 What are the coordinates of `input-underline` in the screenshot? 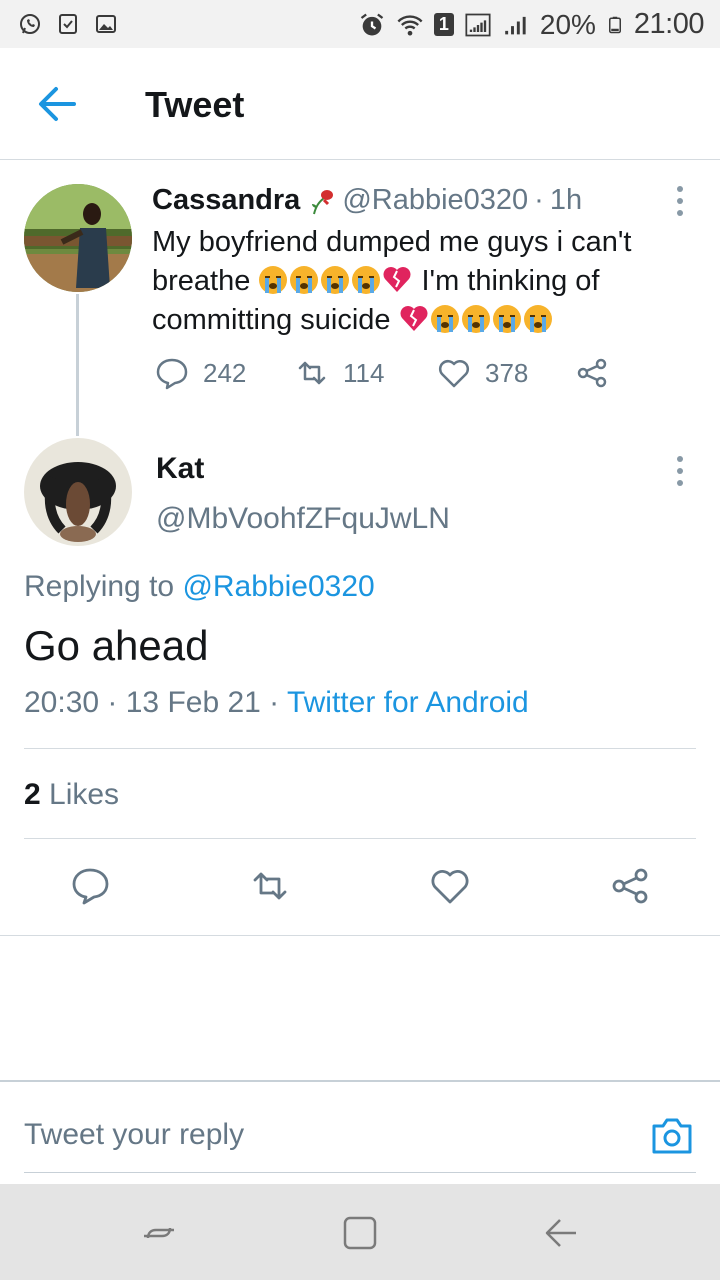 It's located at (360, 1172).